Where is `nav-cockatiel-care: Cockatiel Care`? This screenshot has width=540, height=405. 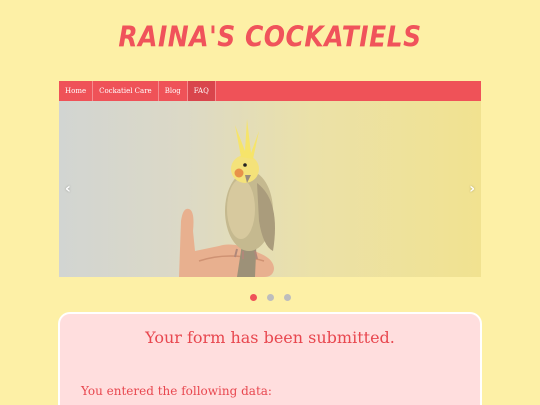
nav-cockatiel-care: Cockatiel Care is located at coordinates (126, 91).